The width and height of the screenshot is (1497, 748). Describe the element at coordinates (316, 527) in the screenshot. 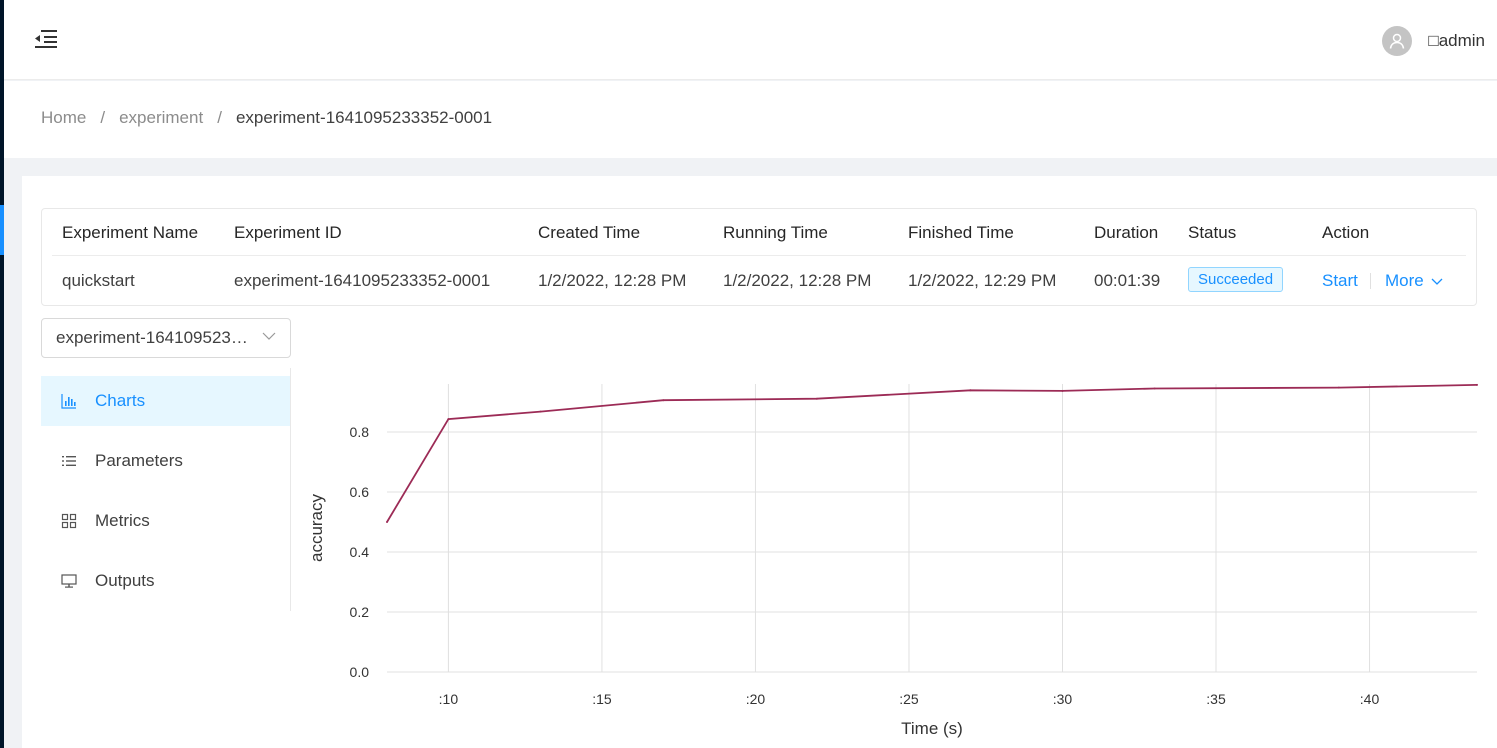

I see `y-axis-label: accuracy` at that location.